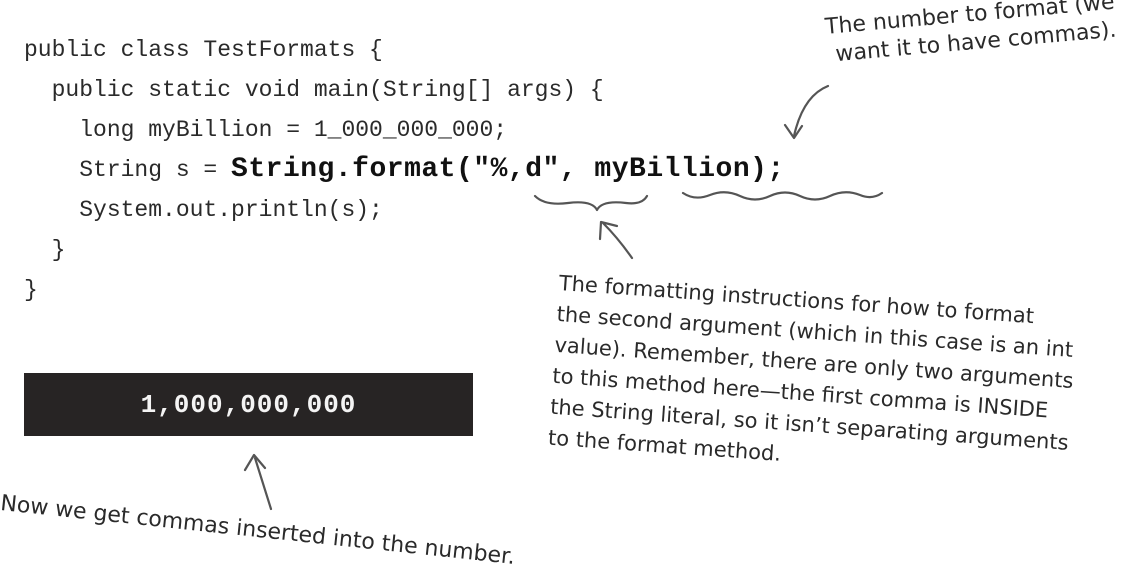  I want to click on output-note-arrowhead, so click(255, 462).